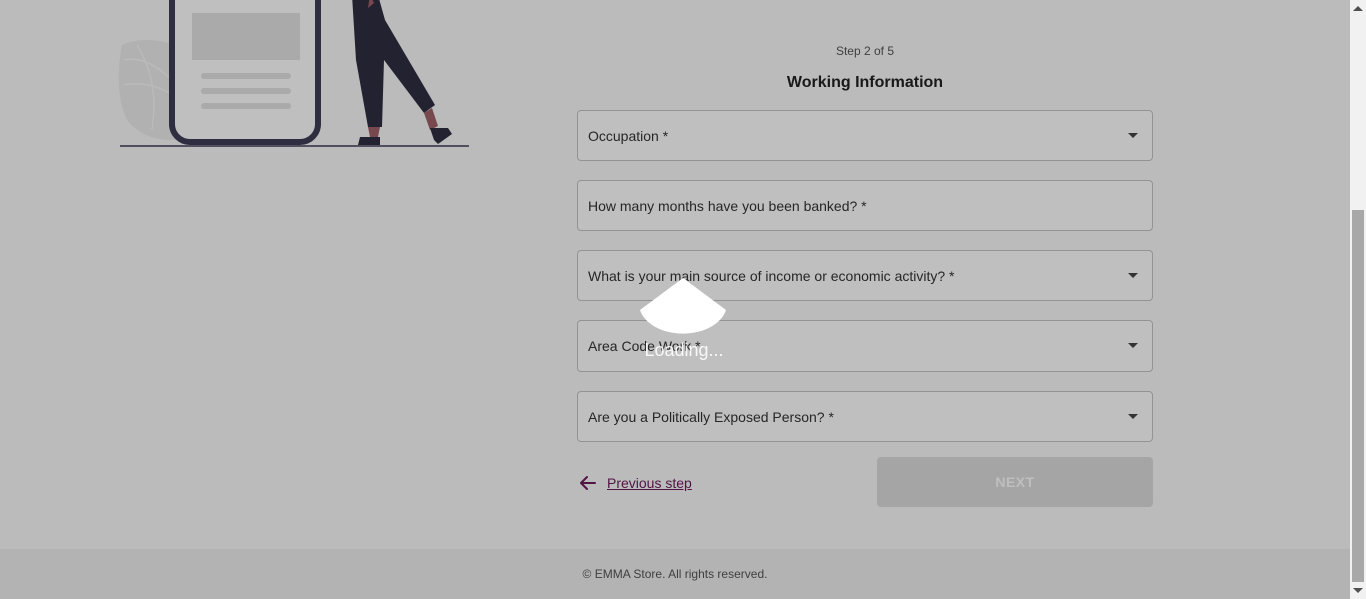  What do you see at coordinates (1358, 8) in the screenshot?
I see `scroll-up-arrow-icon` at bounding box center [1358, 8].